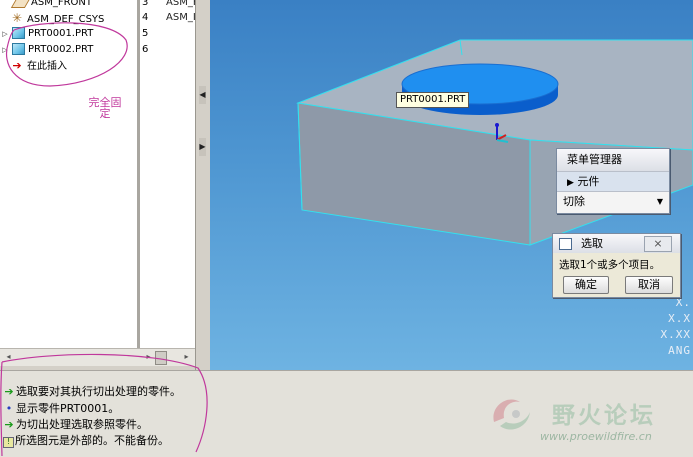  What do you see at coordinates (76, 424) in the screenshot?
I see `message-row: ➔ 为切出处理选取参照零件。` at bounding box center [76, 424].